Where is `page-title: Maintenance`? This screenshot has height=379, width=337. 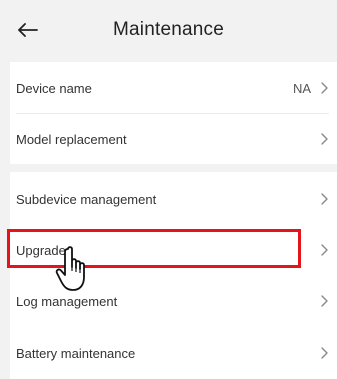 page-title: Maintenance is located at coordinates (168, 29).